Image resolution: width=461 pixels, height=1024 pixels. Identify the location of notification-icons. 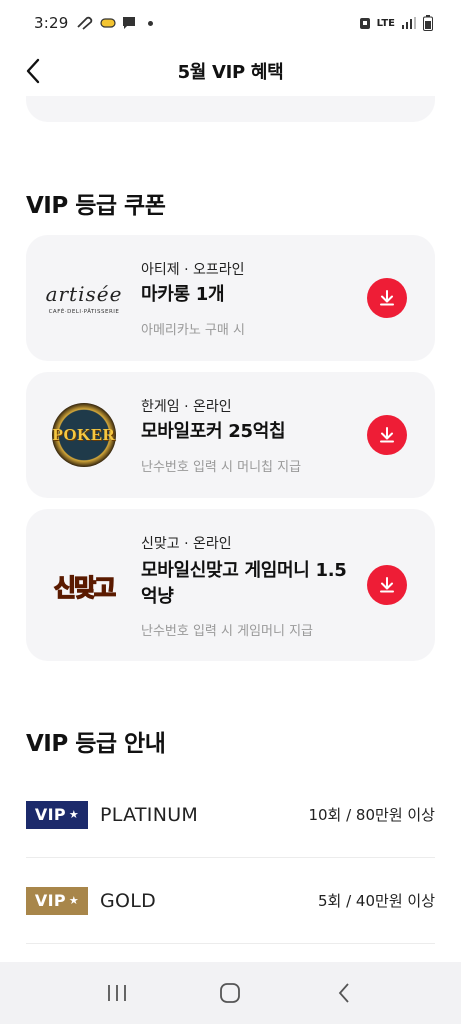
(115, 23).